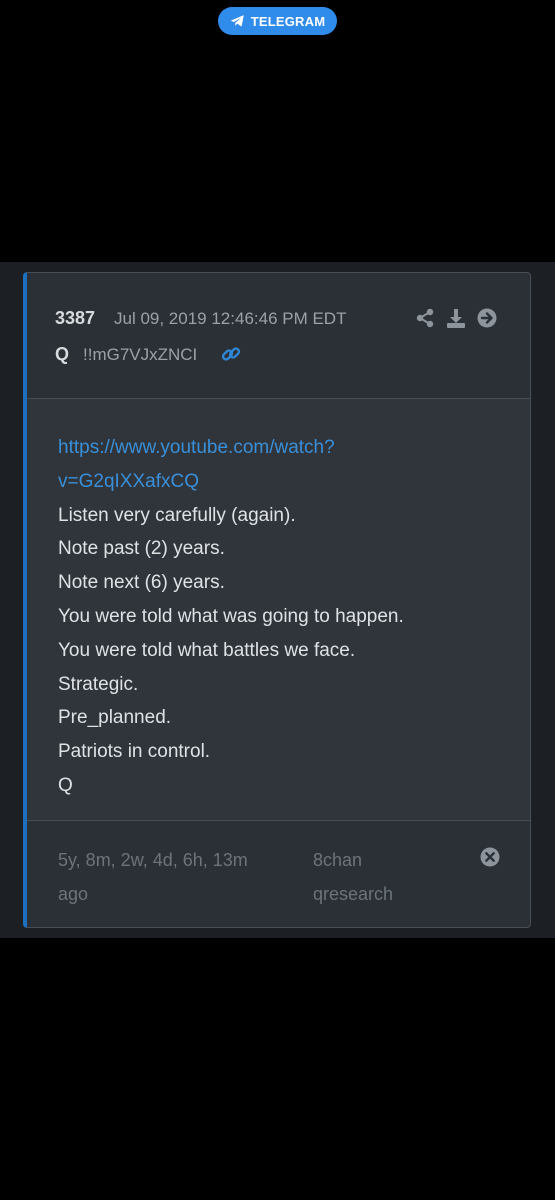 This screenshot has height=1200, width=555. Describe the element at coordinates (98, 684) in the screenshot. I see `message-line: Strategic.` at that location.